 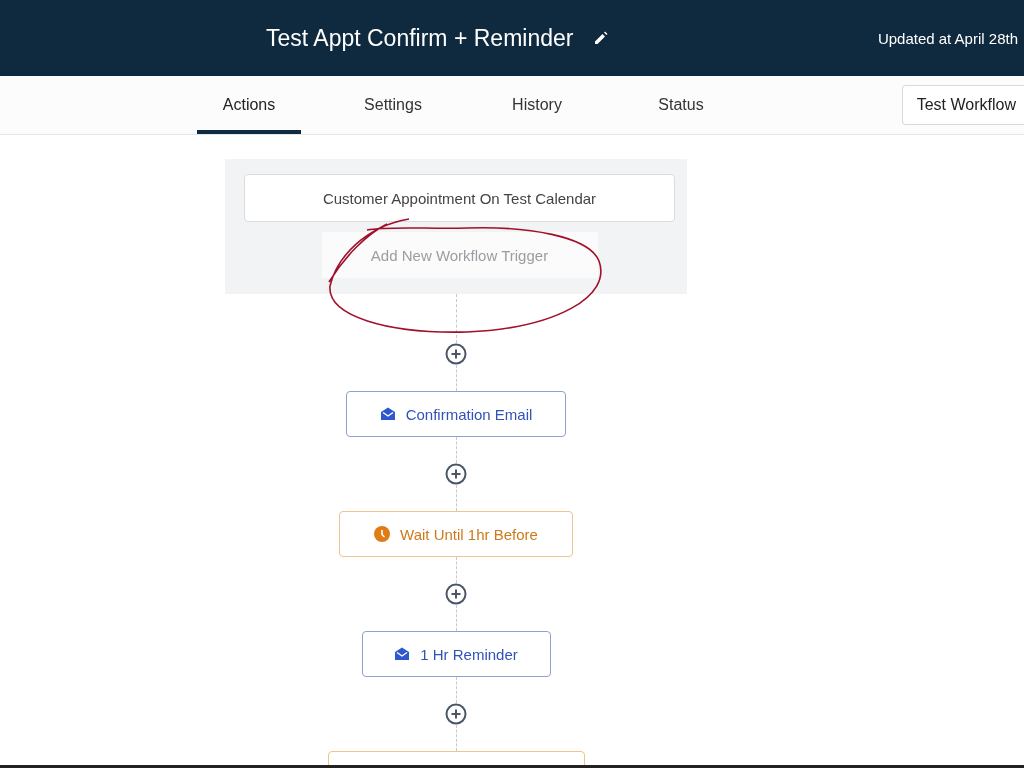 I want to click on tab: Status, so click(x=681, y=105).